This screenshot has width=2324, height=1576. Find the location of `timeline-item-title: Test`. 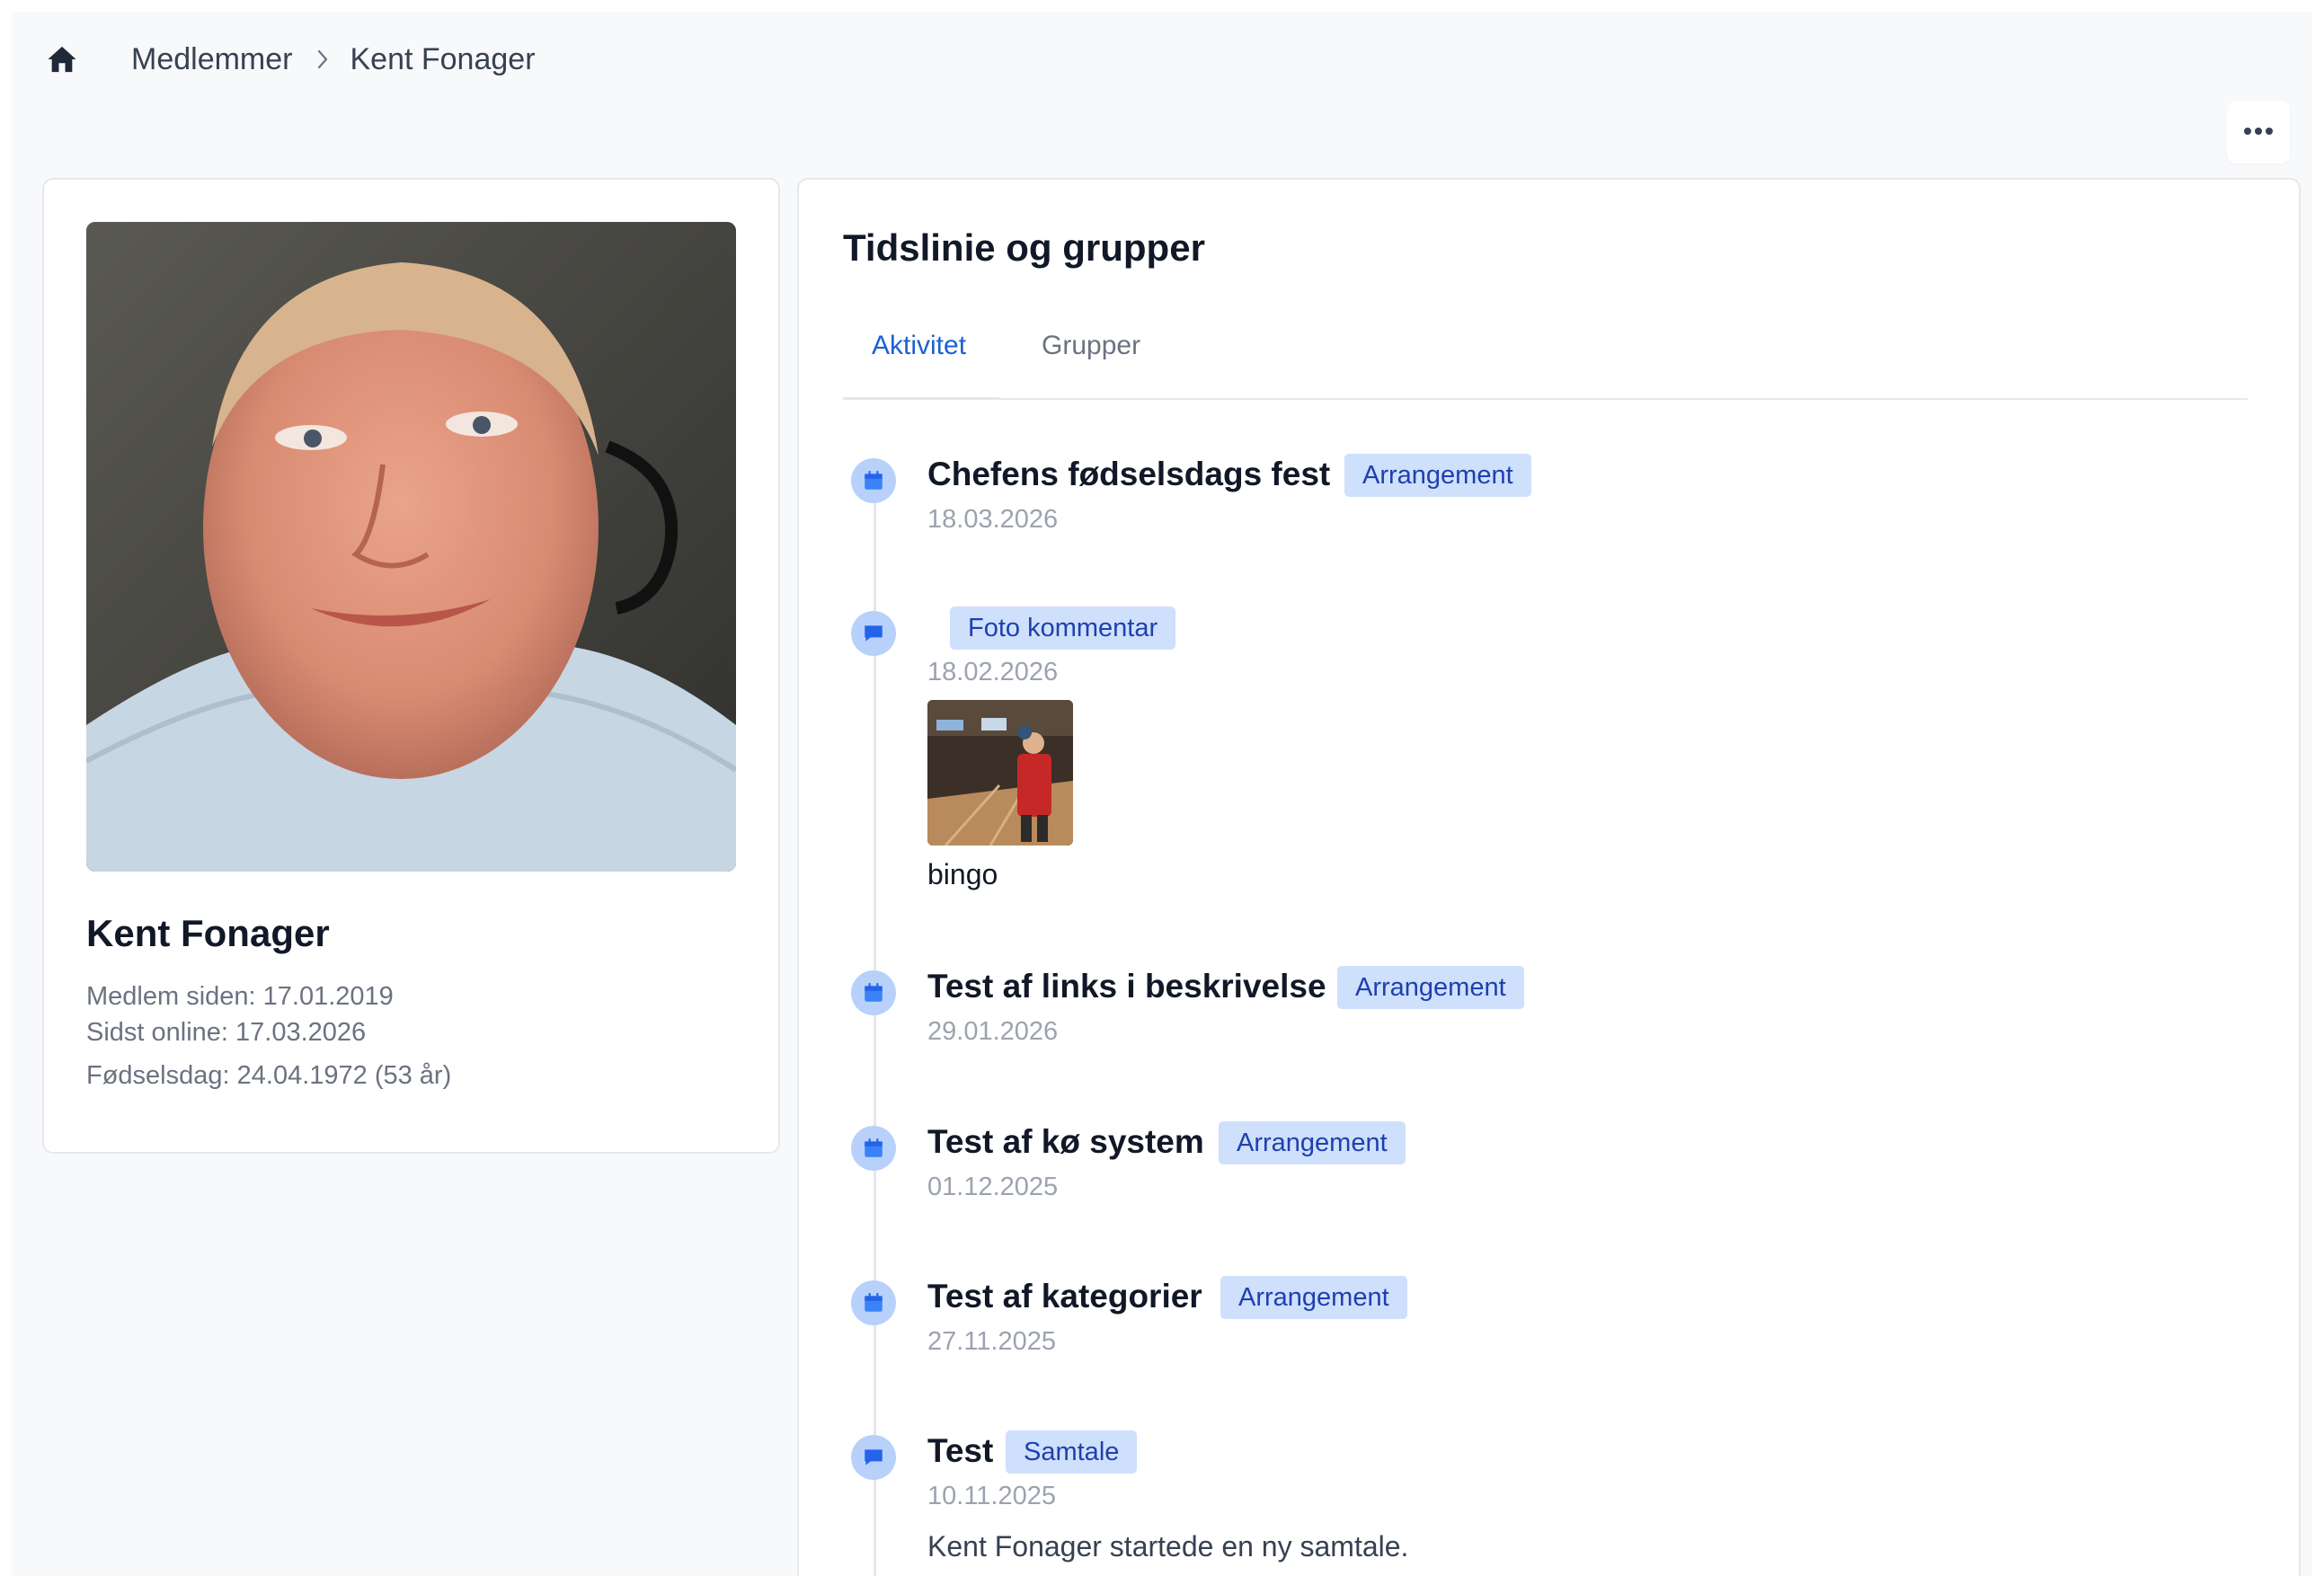

timeline-item-title: Test is located at coordinates (960, 1451).